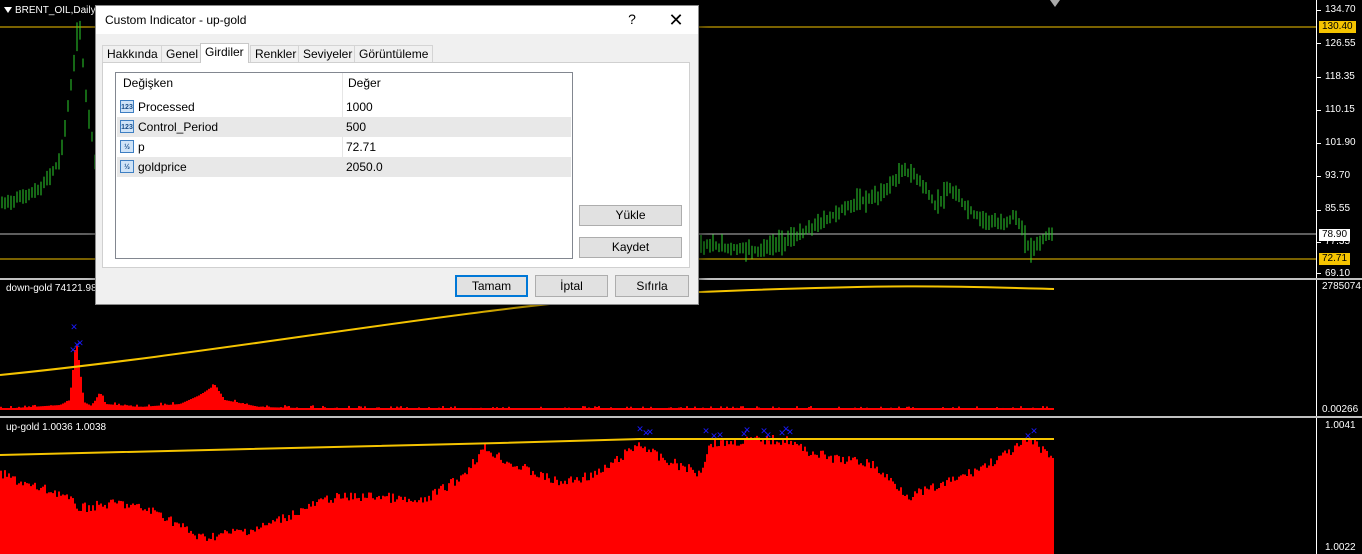 The height and width of the screenshot is (554, 1362). What do you see at coordinates (630, 247) in the screenshot?
I see `save-button: Kaydet` at bounding box center [630, 247].